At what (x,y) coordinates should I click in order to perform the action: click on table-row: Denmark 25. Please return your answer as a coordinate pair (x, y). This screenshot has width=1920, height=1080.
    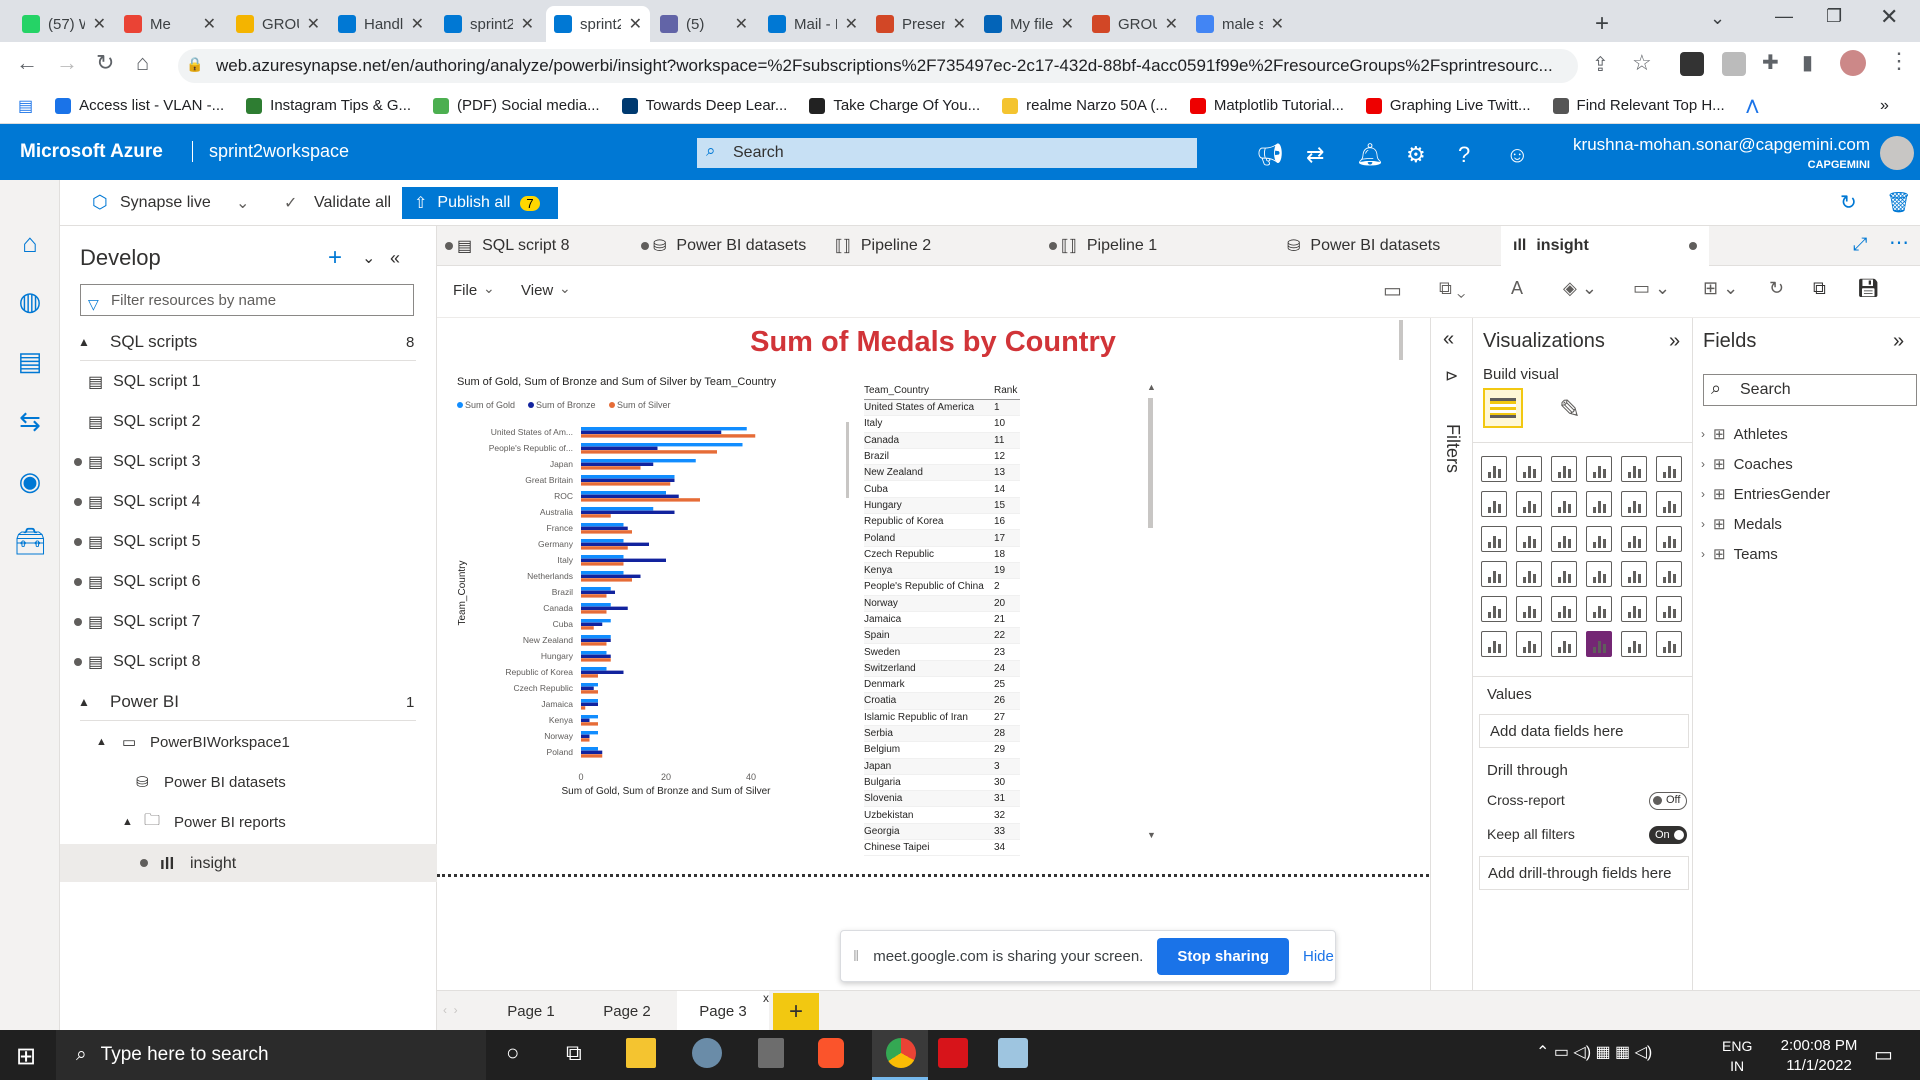
    Looking at the image, I should click on (942, 685).